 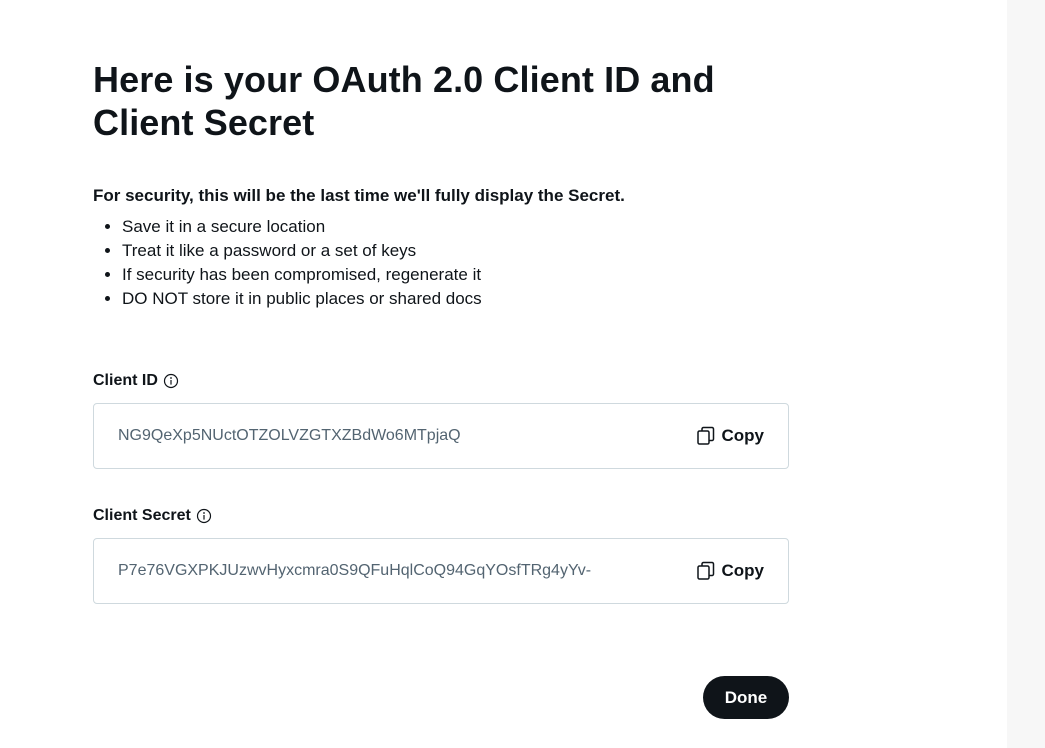 What do you see at coordinates (142, 515) in the screenshot?
I see `client-secret-label: Client Secret` at bounding box center [142, 515].